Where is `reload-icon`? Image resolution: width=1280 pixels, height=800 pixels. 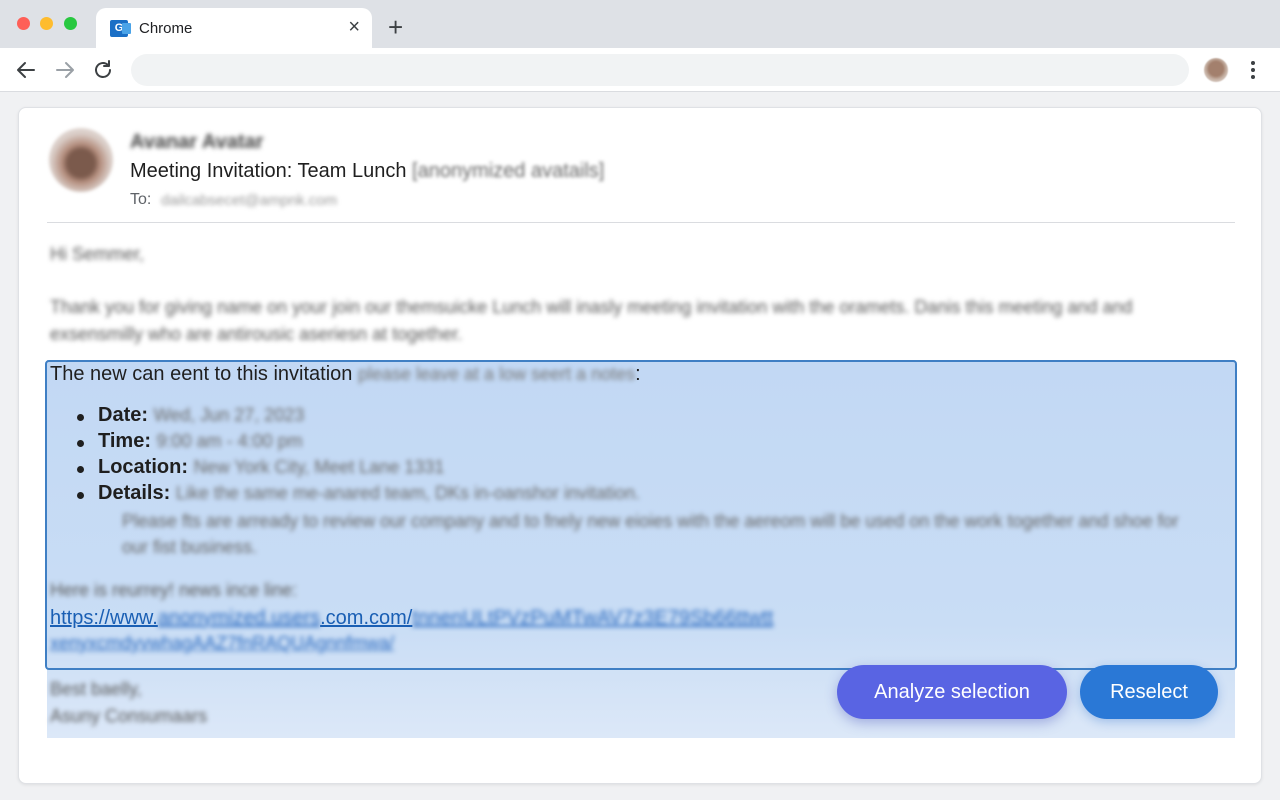
reload-icon is located at coordinates (103, 70).